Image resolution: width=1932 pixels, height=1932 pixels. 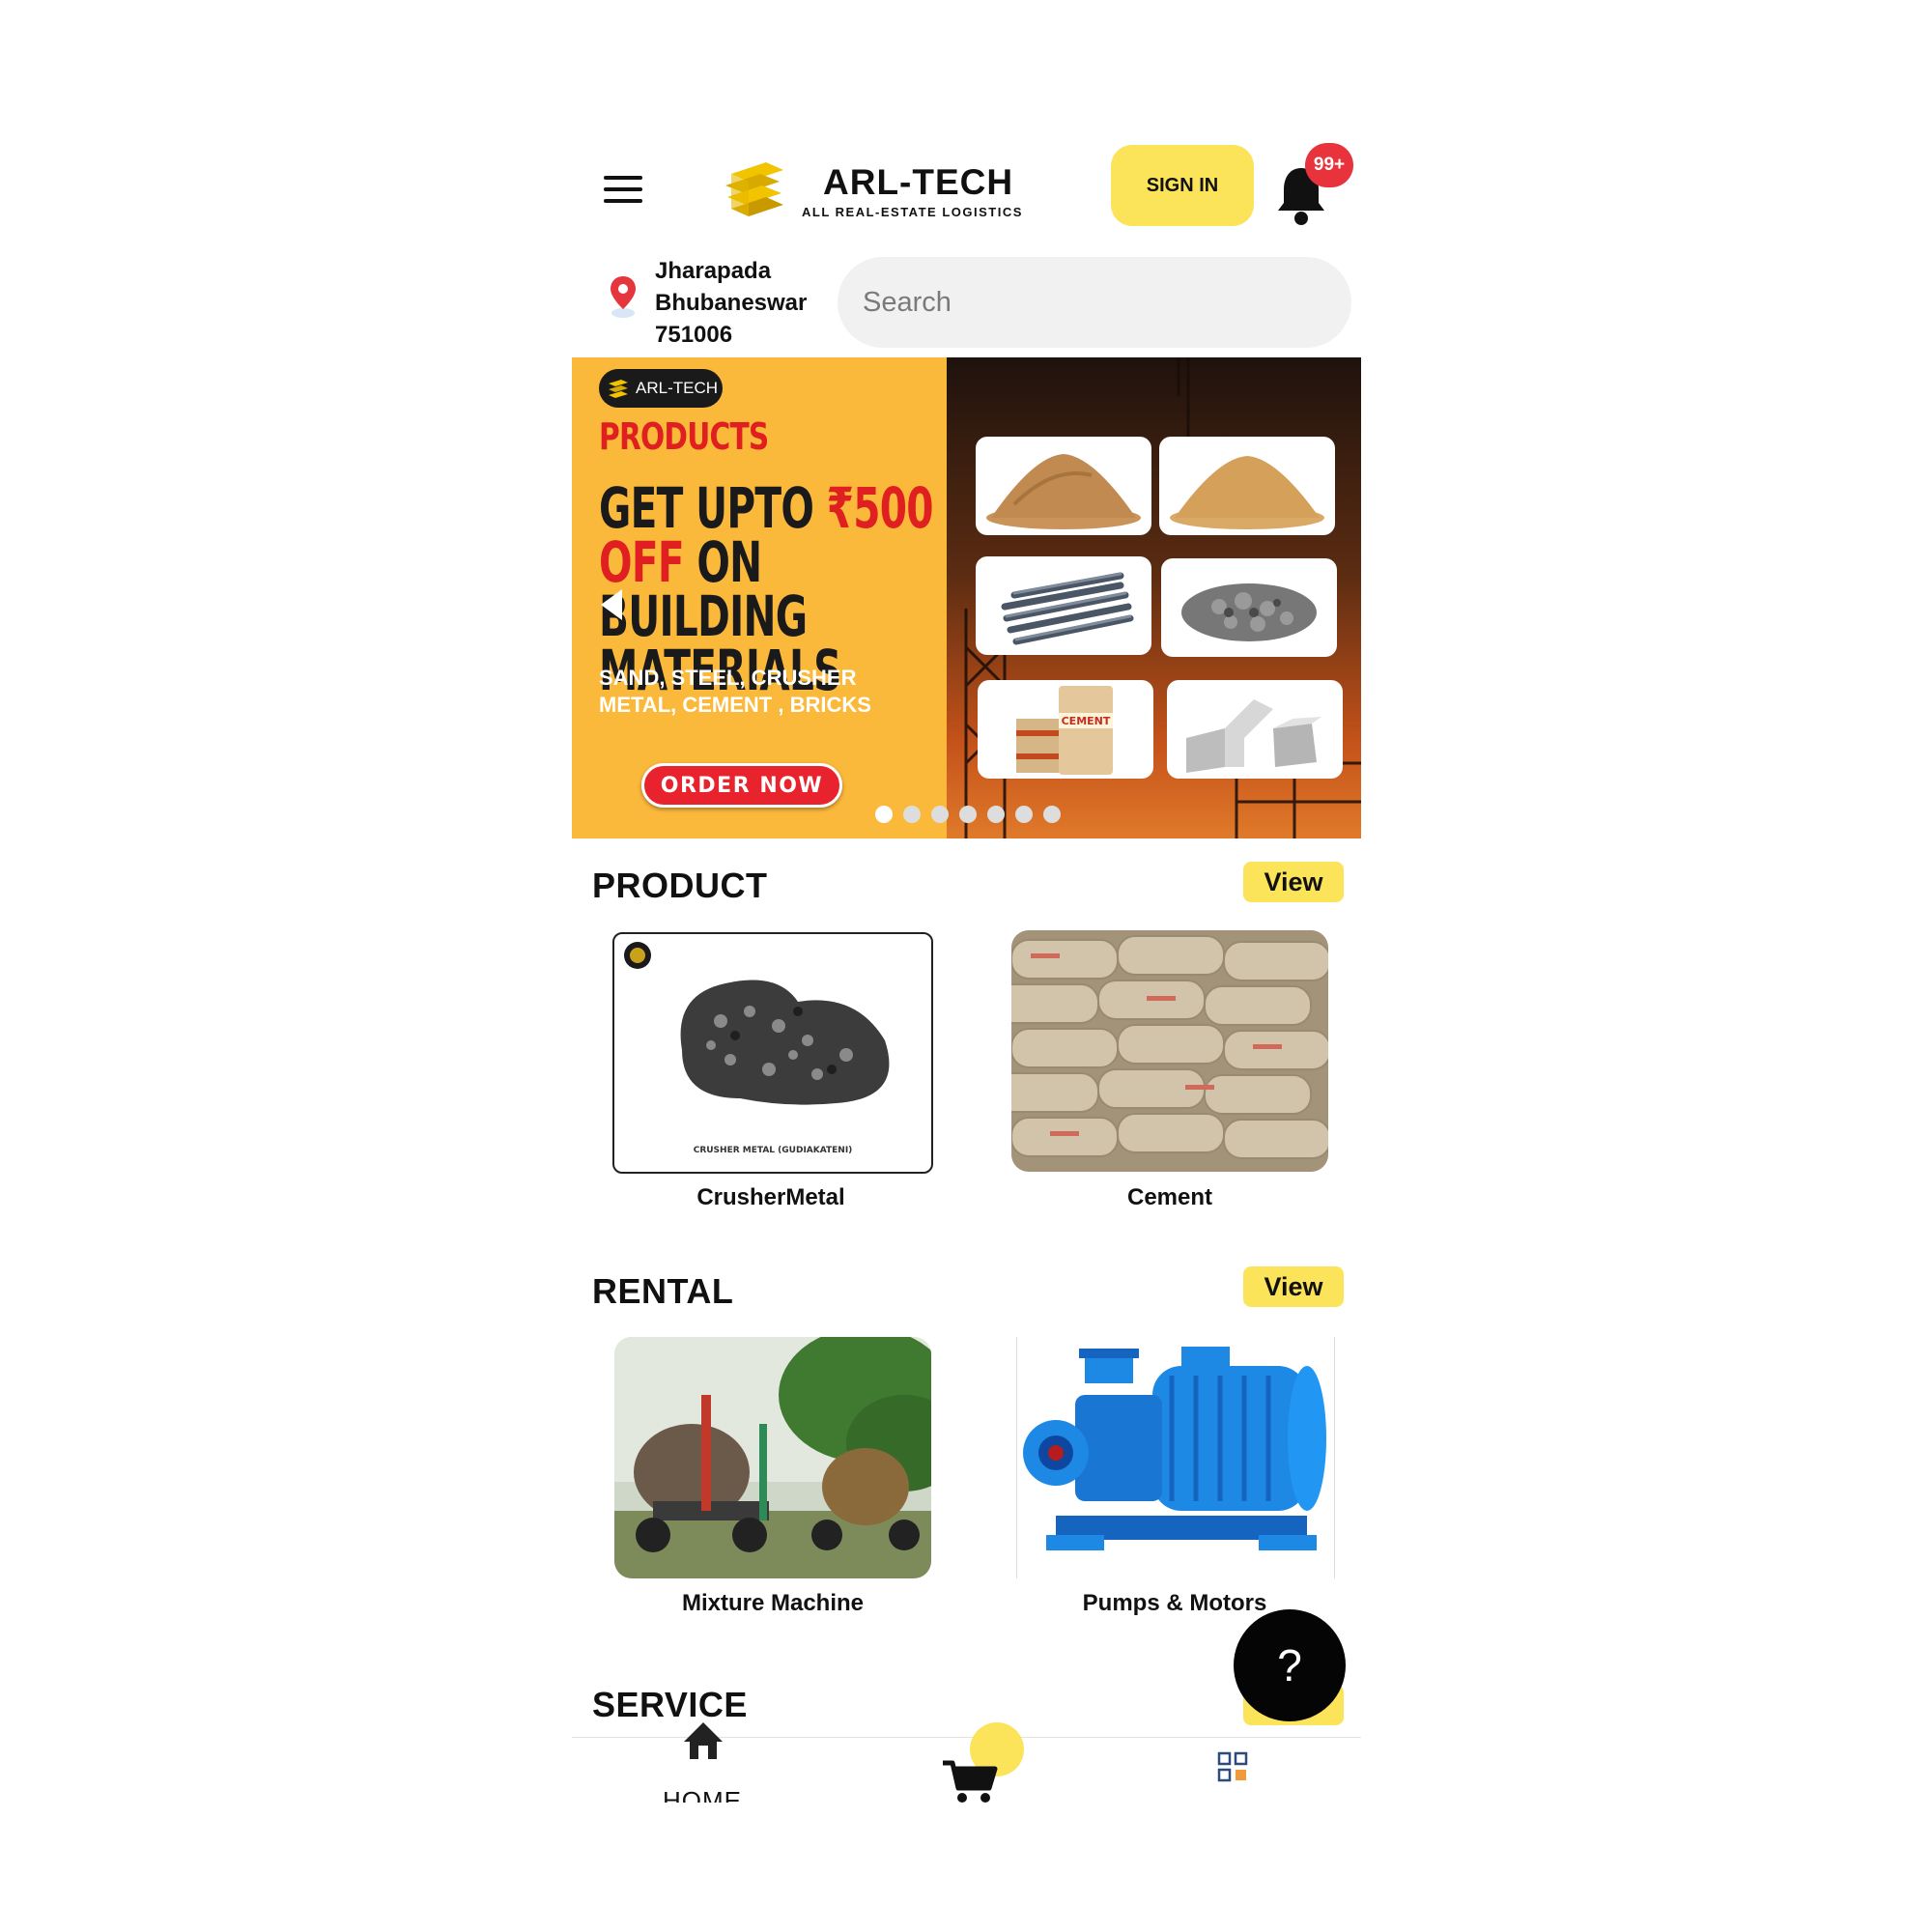 I want to click on bricks-tile, so click(x=1255, y=729).